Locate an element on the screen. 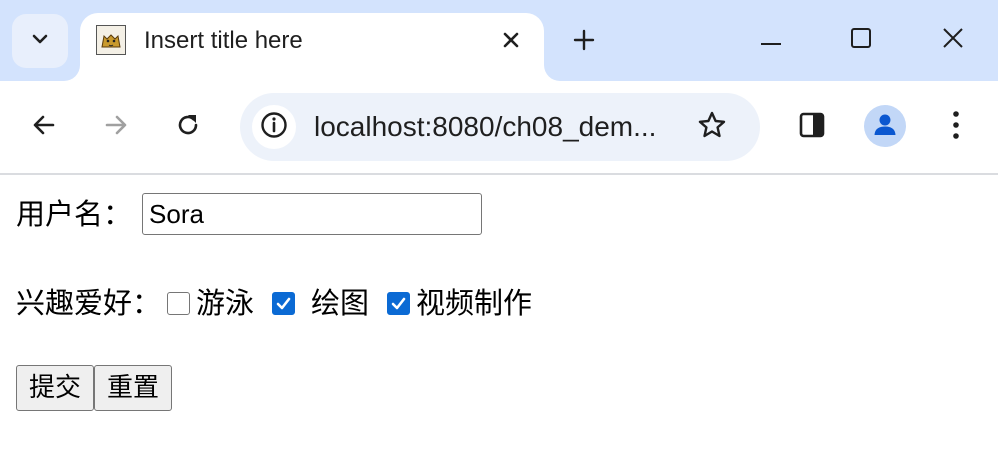 Image resolution: width=998 pixels, height=470 pixels. minimize-button is located at coordinates (771, 40).